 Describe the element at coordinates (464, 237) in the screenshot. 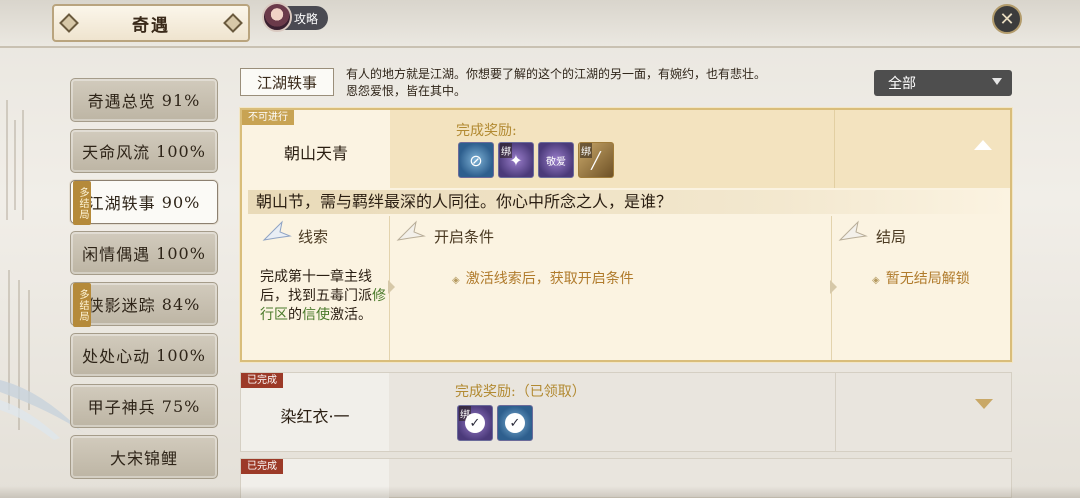

I see `condition-title: 开启条件` at that location.